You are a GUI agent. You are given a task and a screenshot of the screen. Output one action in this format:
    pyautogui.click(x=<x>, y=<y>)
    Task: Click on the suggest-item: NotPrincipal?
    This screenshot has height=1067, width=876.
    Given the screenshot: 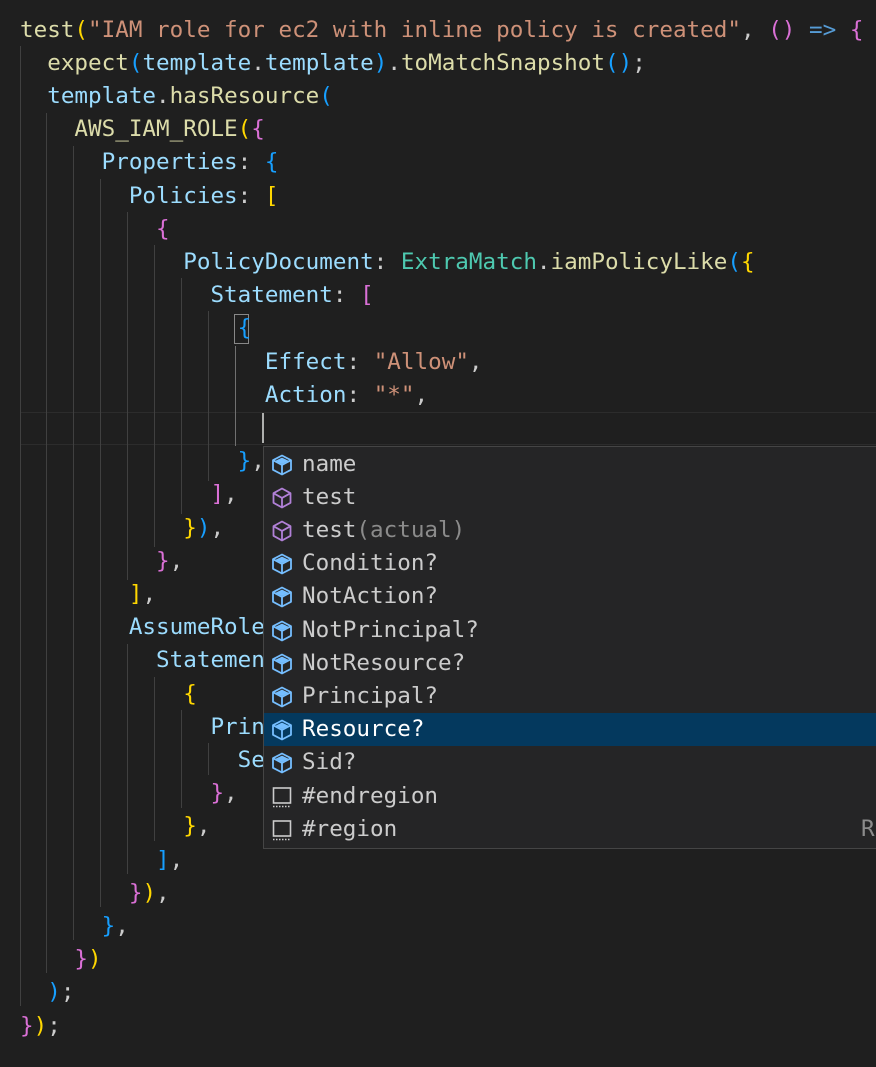 What is the action you would take?
    pyautogui.click(x=570, y=630)
    